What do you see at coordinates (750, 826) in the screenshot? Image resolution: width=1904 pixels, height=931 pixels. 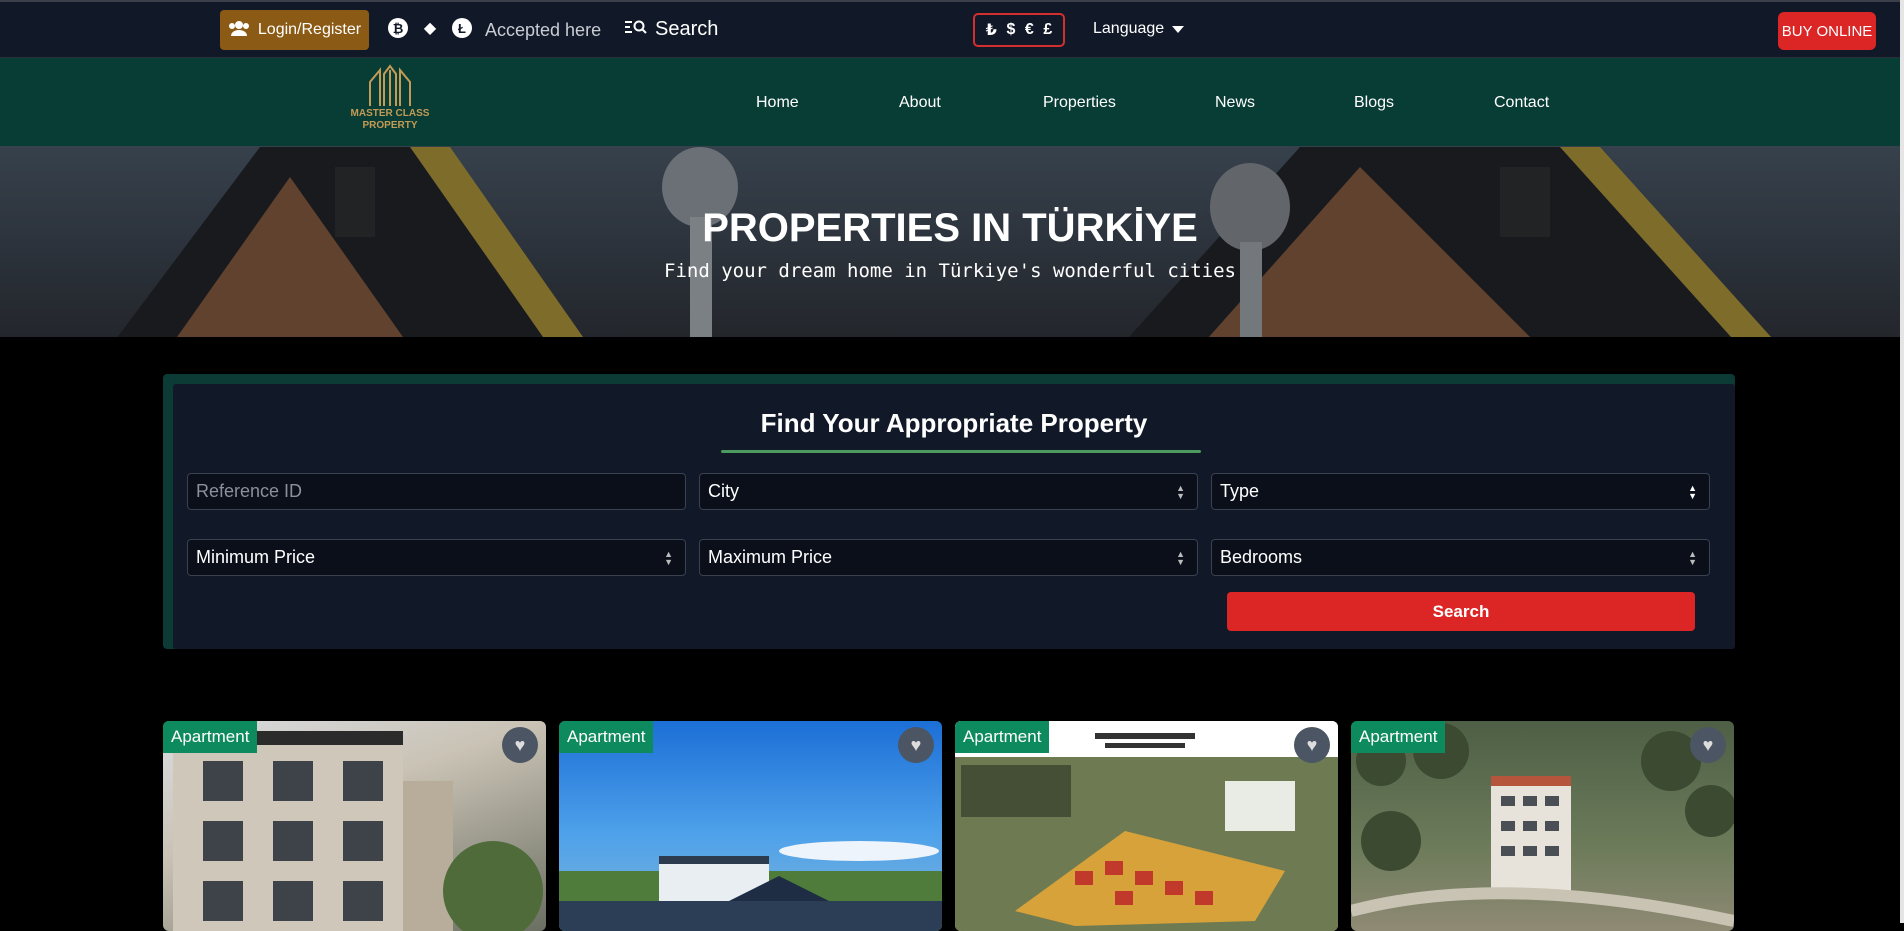 I see `property-card-2: Apartment ♥` at bounding box center [750, 826].